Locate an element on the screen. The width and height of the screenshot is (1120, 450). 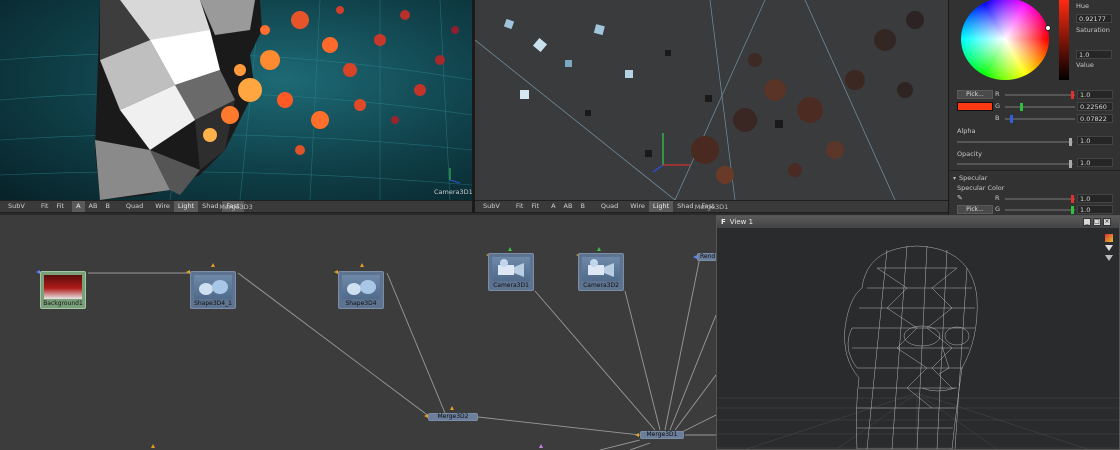
b-slider is located at coordinates (1040, 119).